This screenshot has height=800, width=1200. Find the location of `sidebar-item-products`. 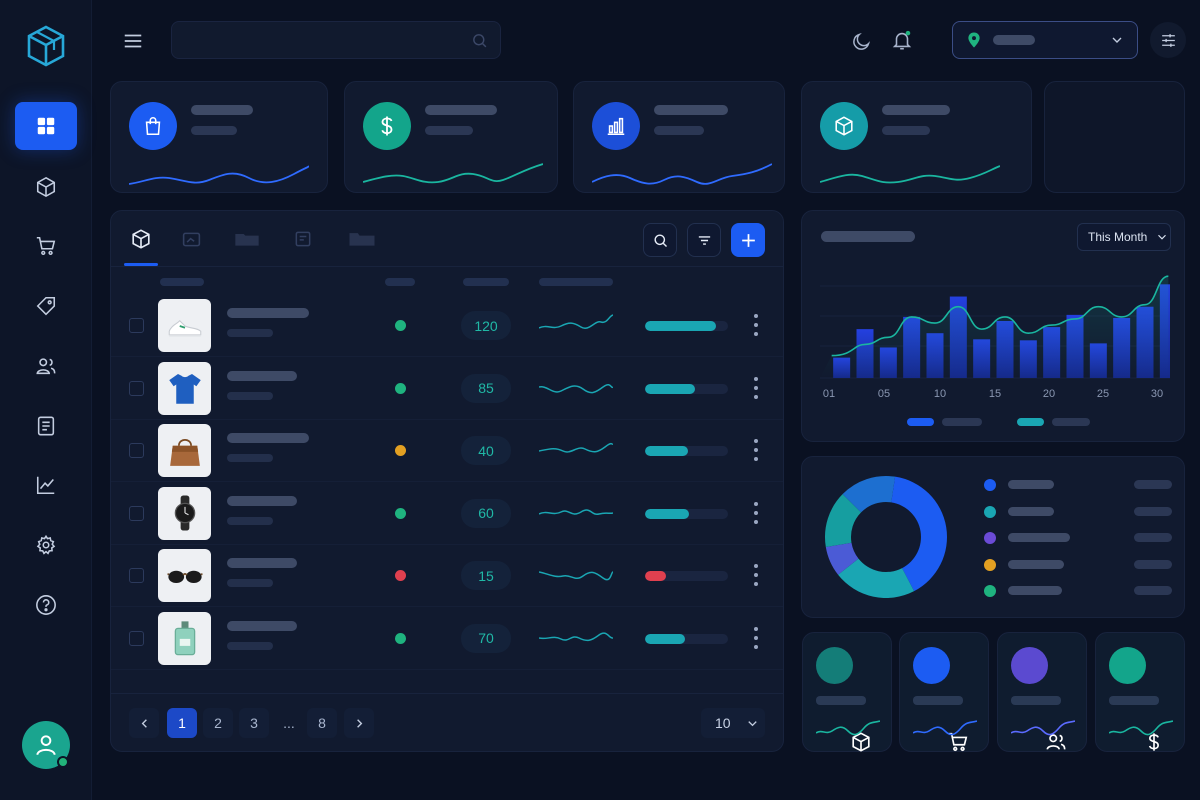

sidebar-item-products is located at coordinates (46, 187).